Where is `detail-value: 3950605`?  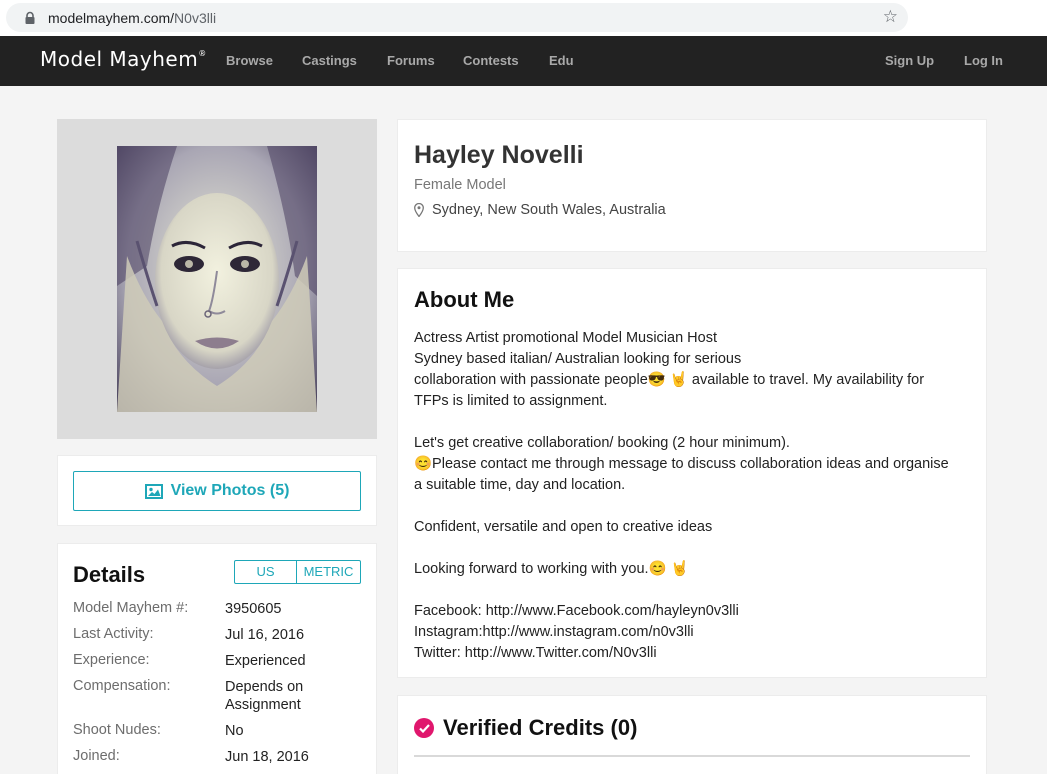
detail-value: 3950605 is located at coordinates (253, 609).